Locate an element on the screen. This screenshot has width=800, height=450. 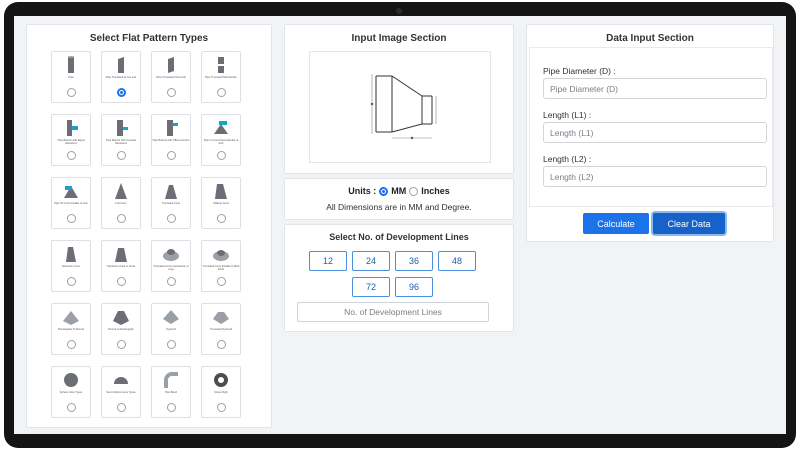
semi-sphere-icon is located at coordinates (121, 380).